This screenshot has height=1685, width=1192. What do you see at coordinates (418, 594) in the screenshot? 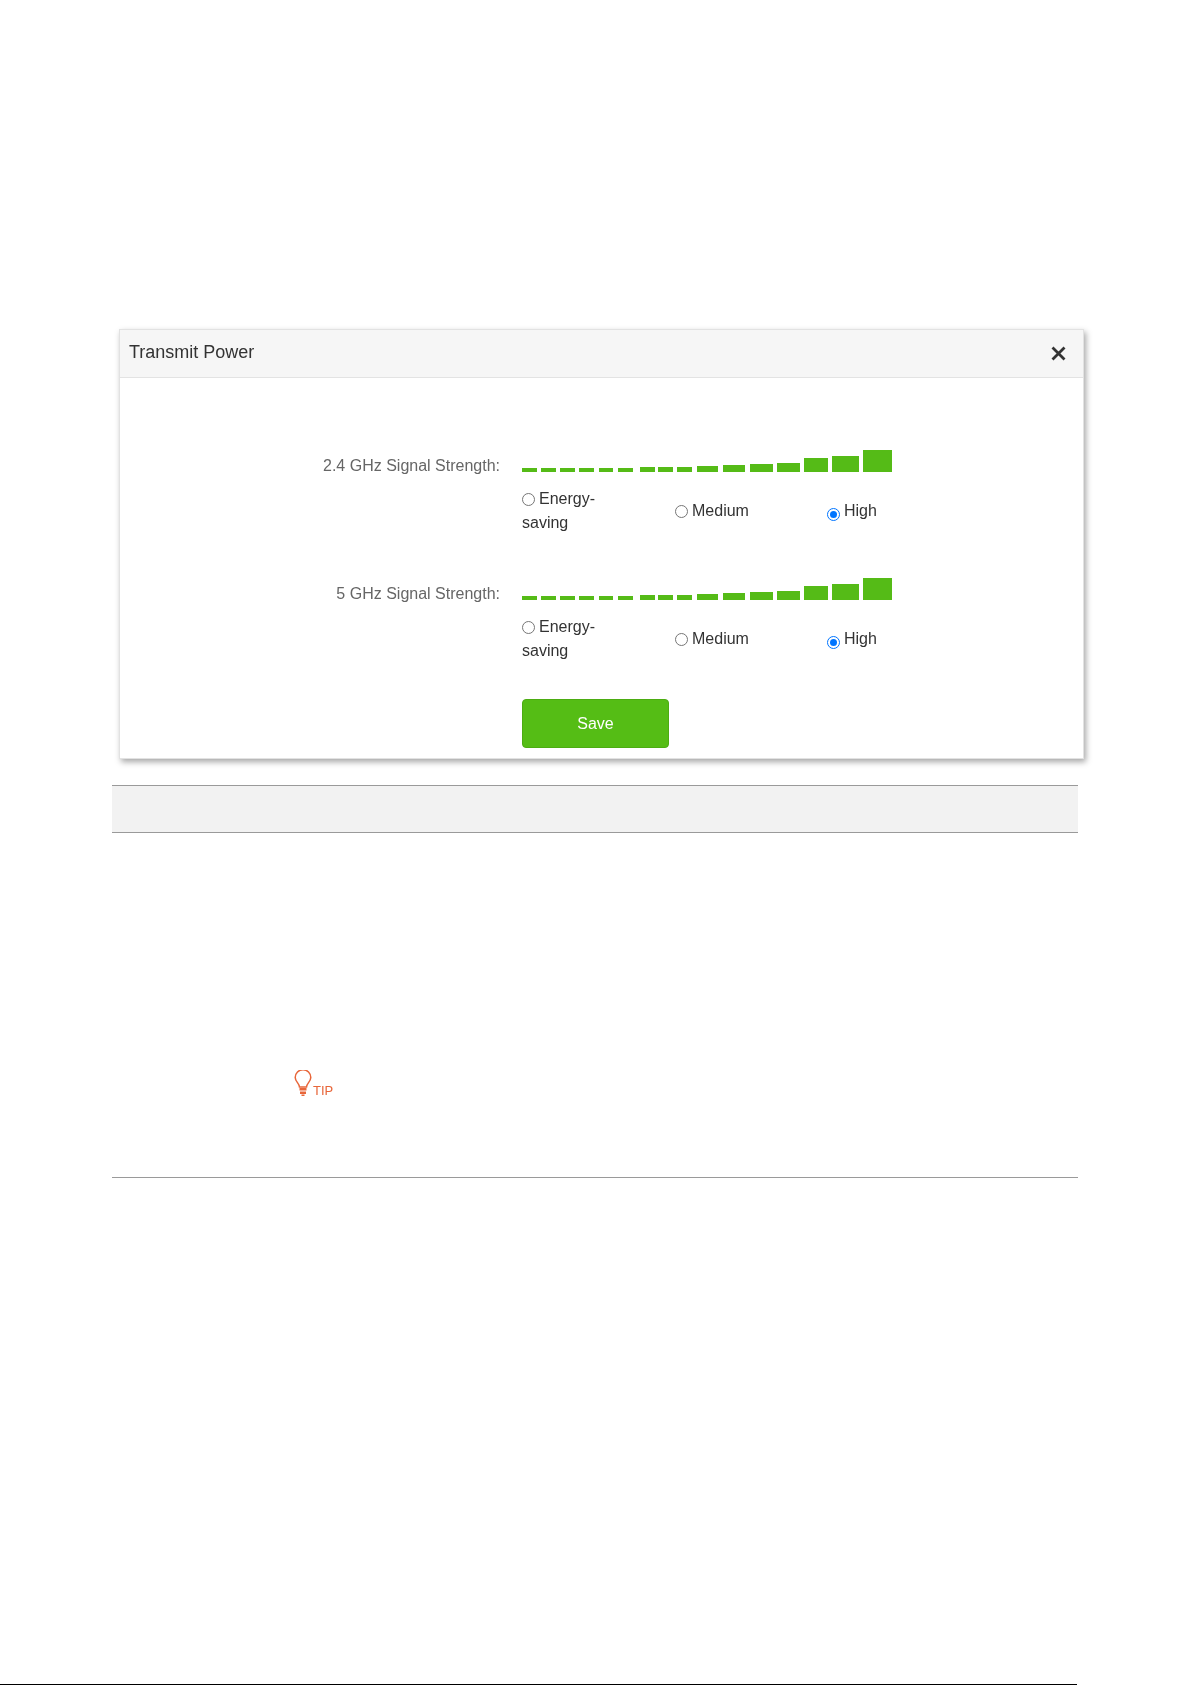
I see `signal-strength-label: 5 GHz Signal Strength:` at bounding box center [418, 594].